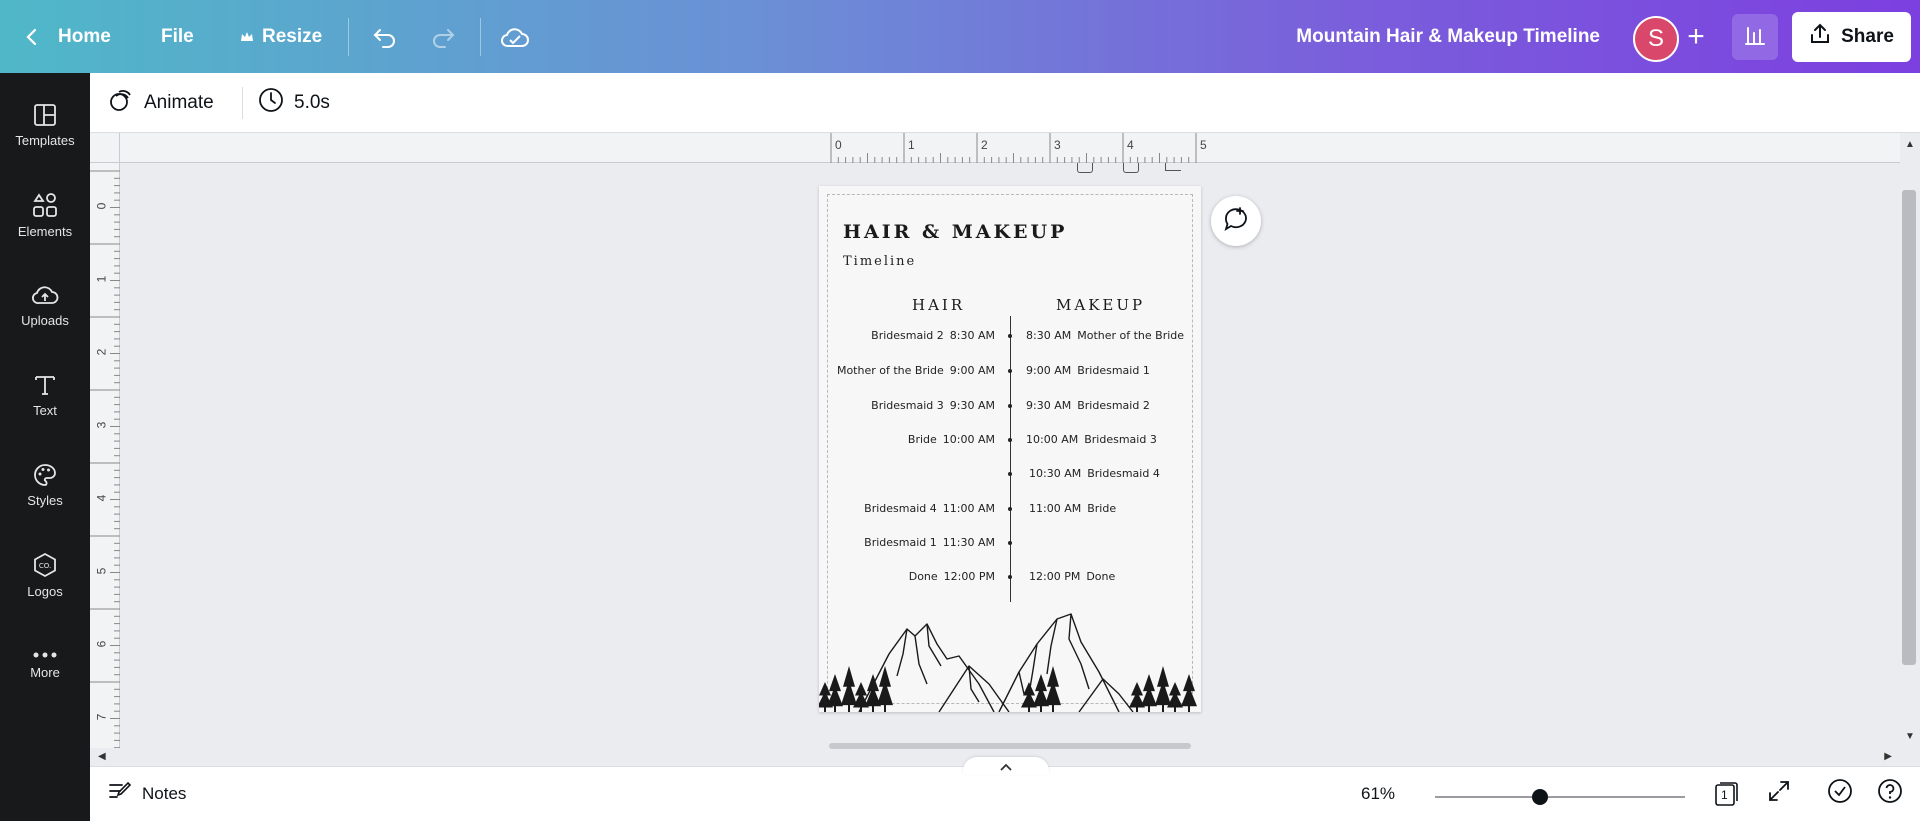  What do you see at coordinates (1010, 648) in the screenshot?
I see `mountain-illustration` at bounding box center [1010, 648].